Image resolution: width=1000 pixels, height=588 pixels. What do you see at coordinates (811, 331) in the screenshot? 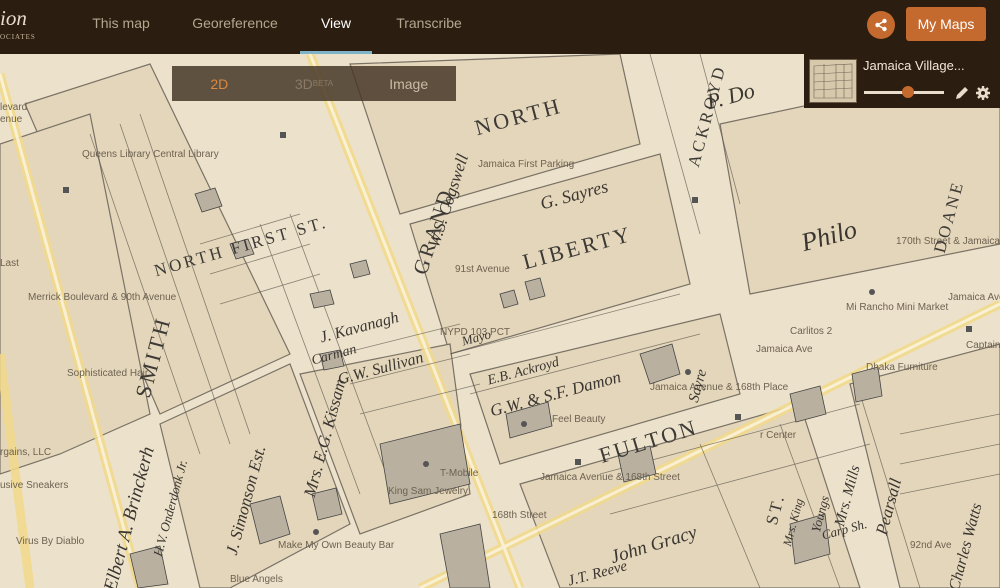
I see `poi-carlitos-2: Carlitos 2` at bounding box center [811, 331].